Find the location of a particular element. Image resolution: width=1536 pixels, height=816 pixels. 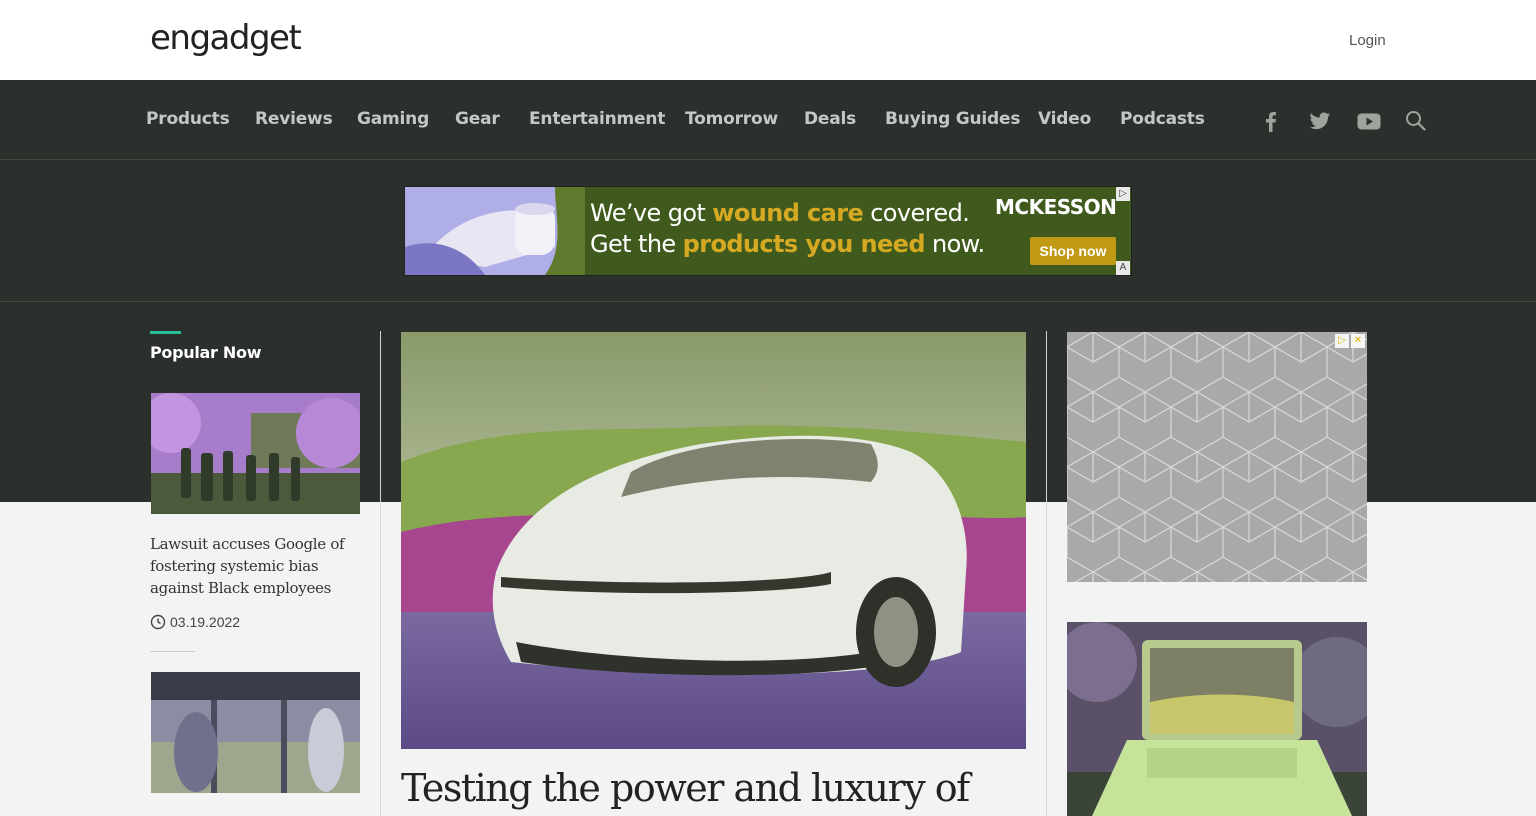

sidebar-story-image is located at coordinates (1217, 719).